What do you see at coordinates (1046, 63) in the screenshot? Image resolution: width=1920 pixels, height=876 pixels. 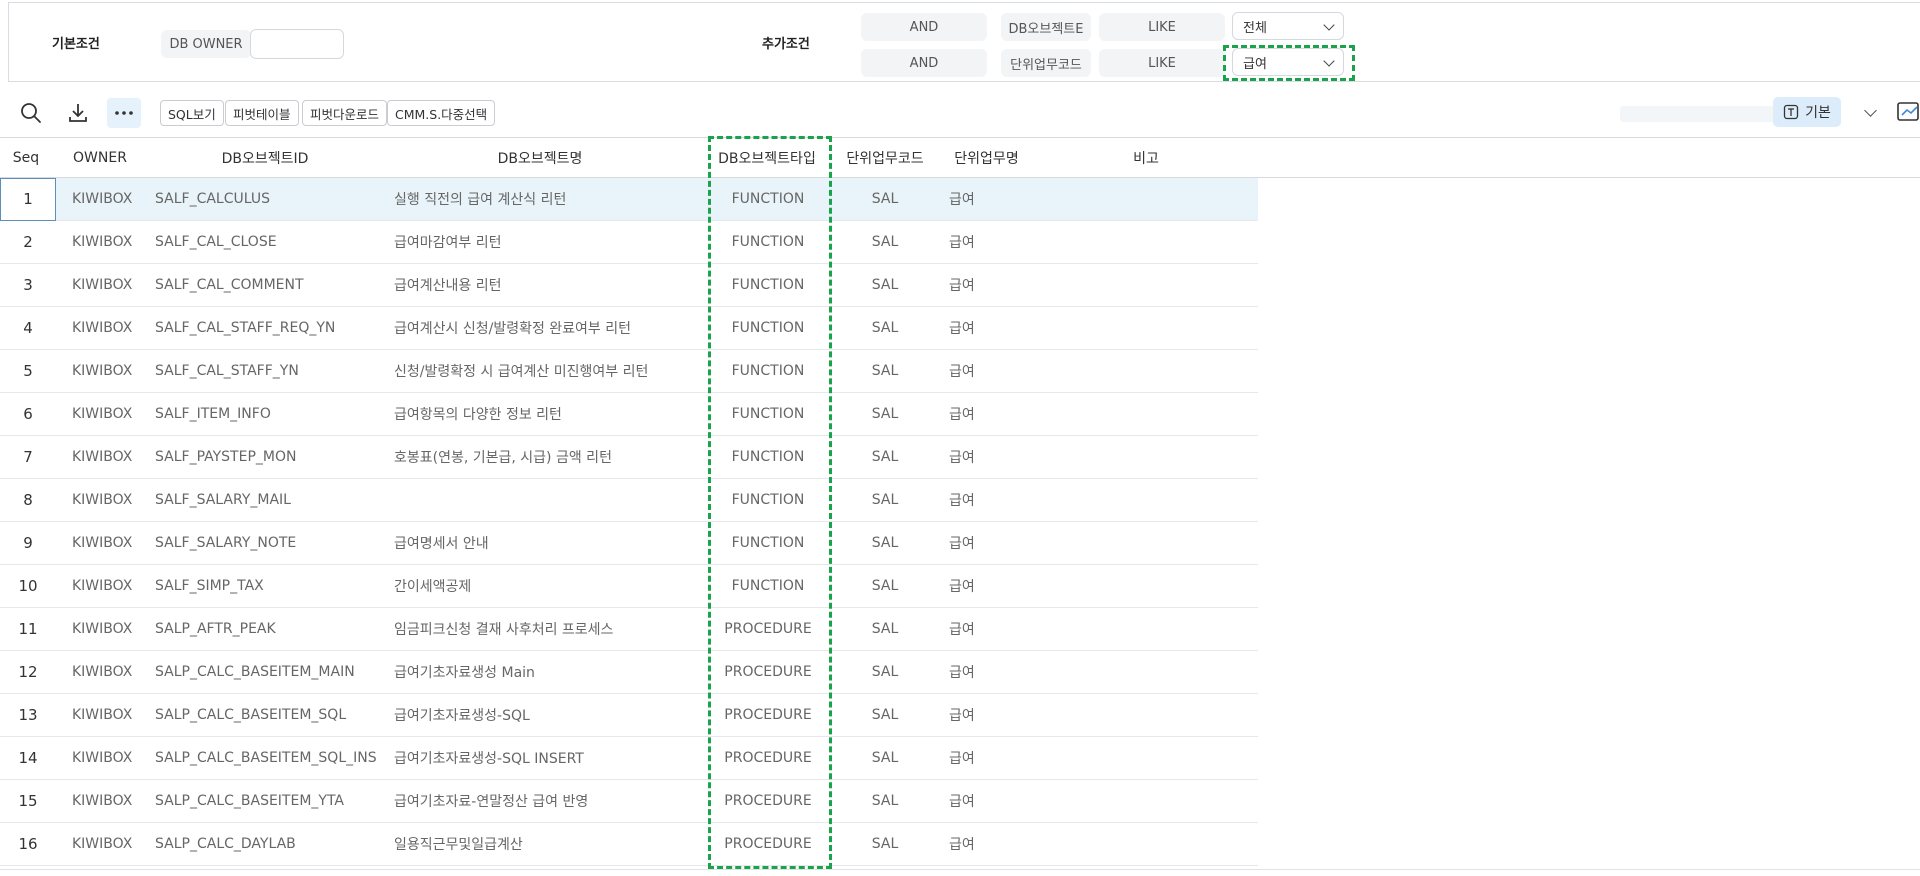 I see `condition-field-2: 단위업무코드` at bounding box center [1046, 63].